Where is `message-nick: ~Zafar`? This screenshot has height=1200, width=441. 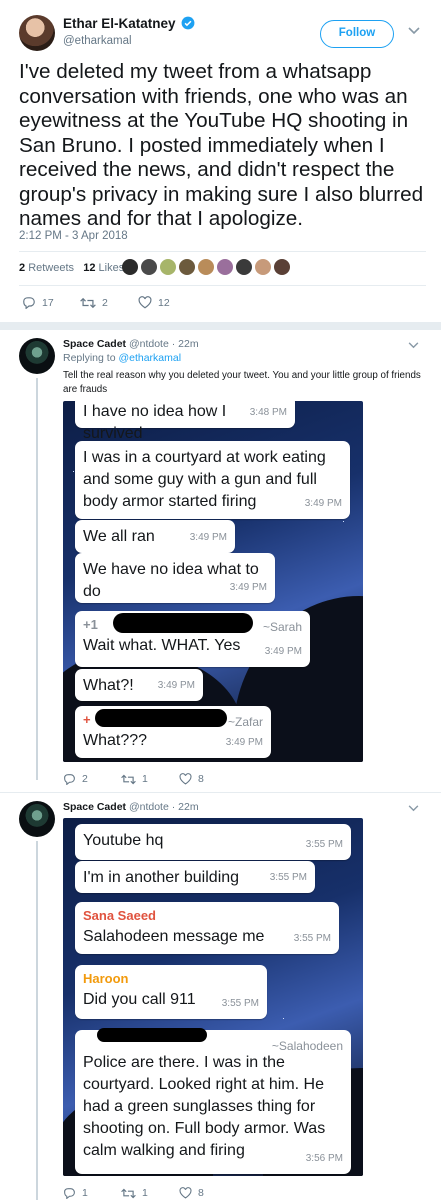 message-nick: ~Zafar is located at coordinates (245, 722).